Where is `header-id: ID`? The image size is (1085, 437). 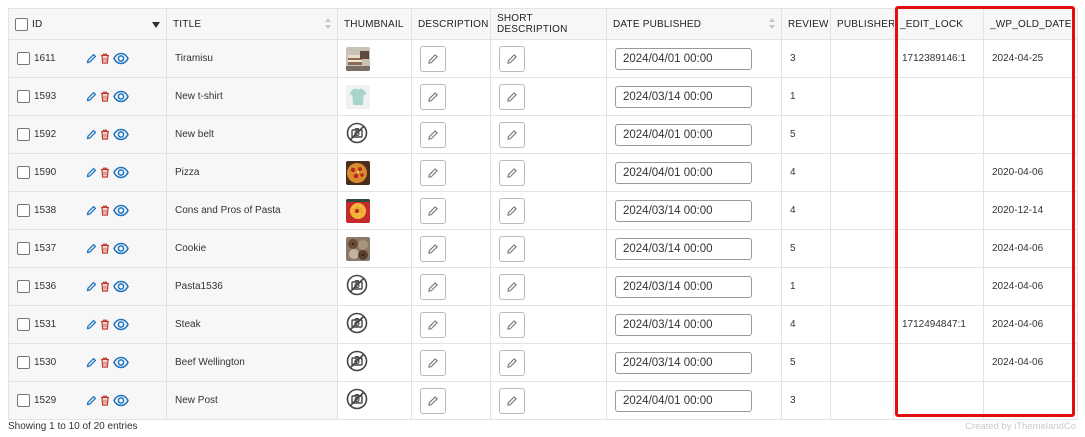 header-id: ID is located at coordinates (87, 24).